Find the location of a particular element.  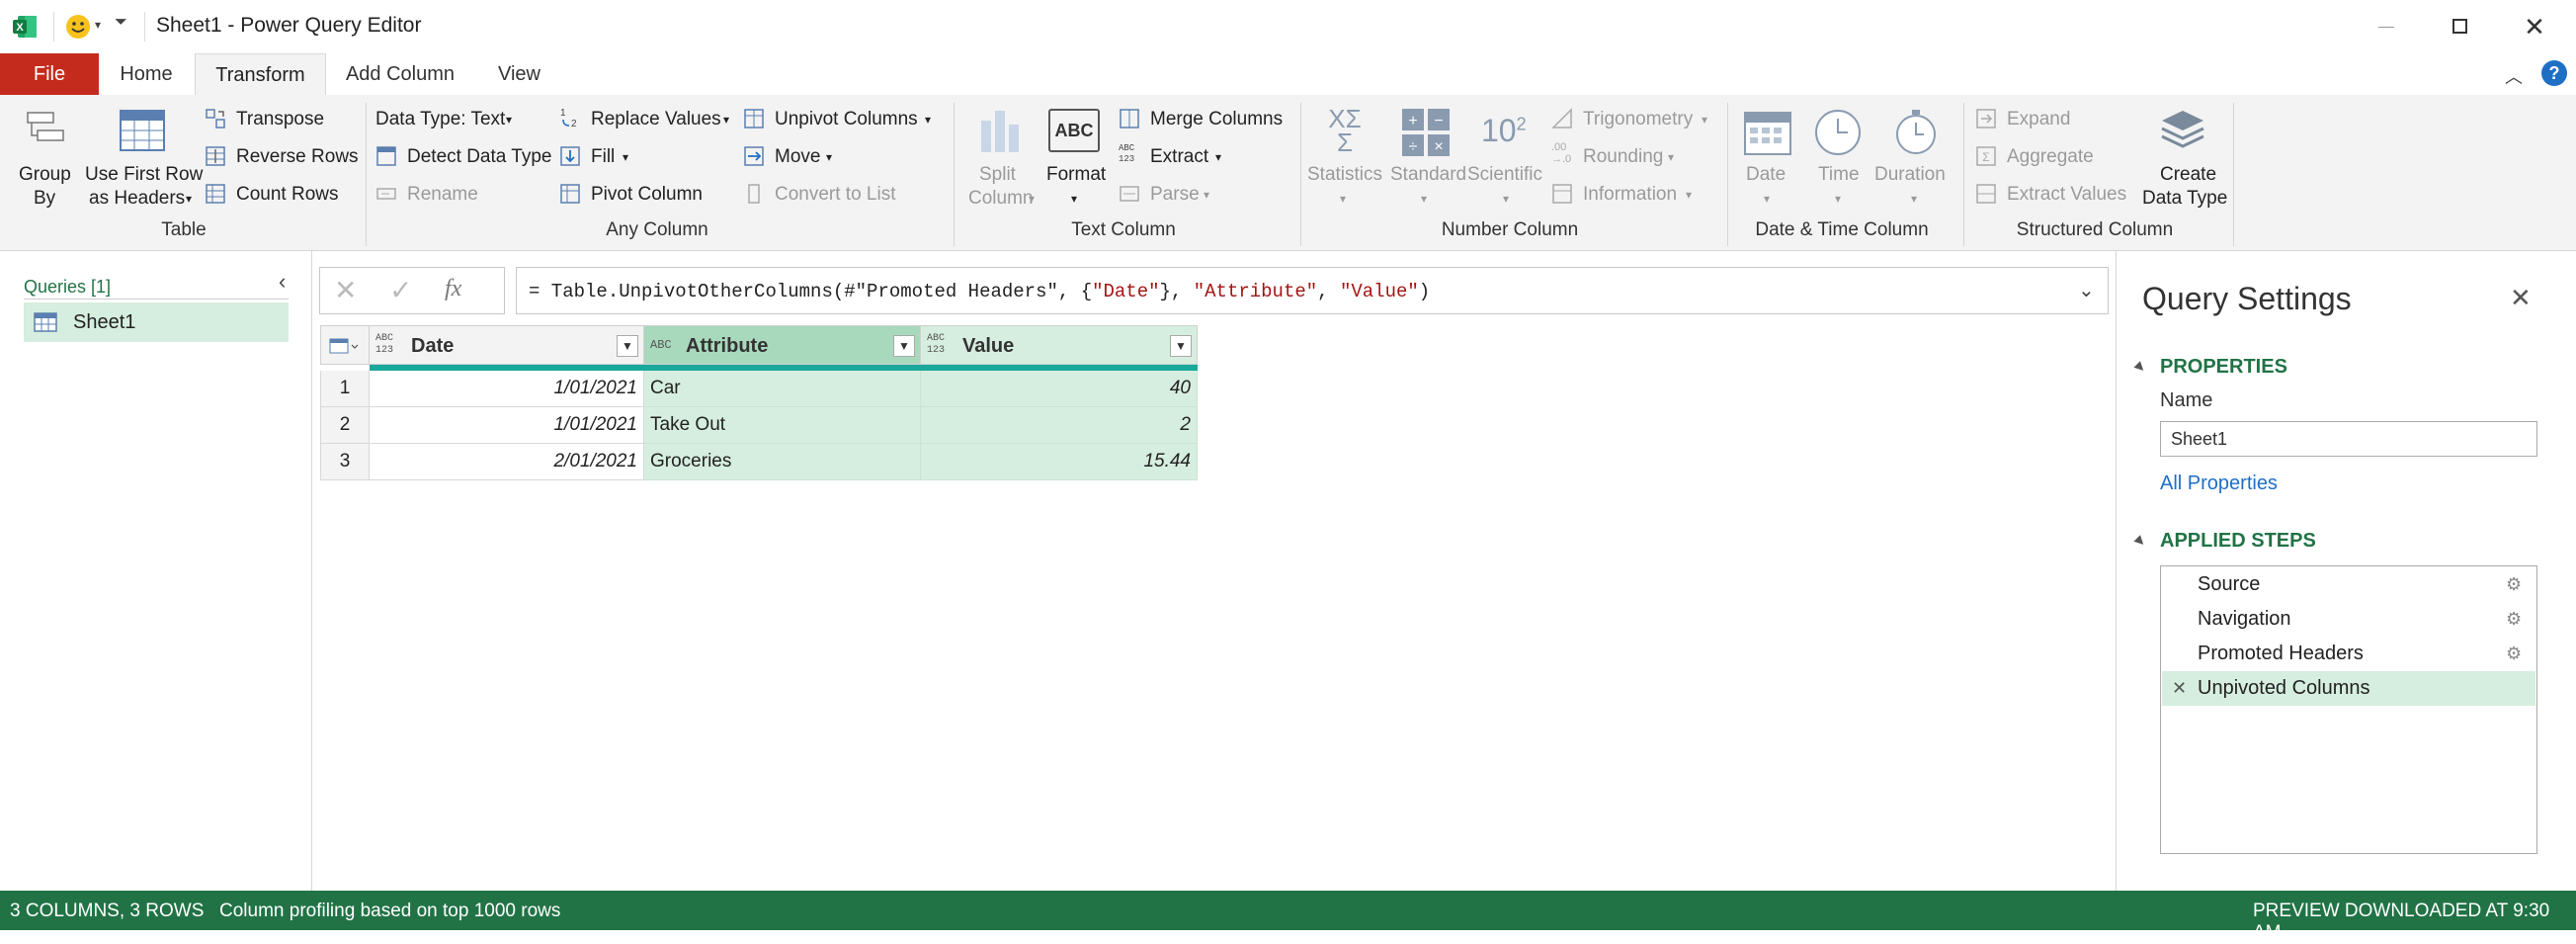

parse-label: Parse is located at coordinates (1175, 194).